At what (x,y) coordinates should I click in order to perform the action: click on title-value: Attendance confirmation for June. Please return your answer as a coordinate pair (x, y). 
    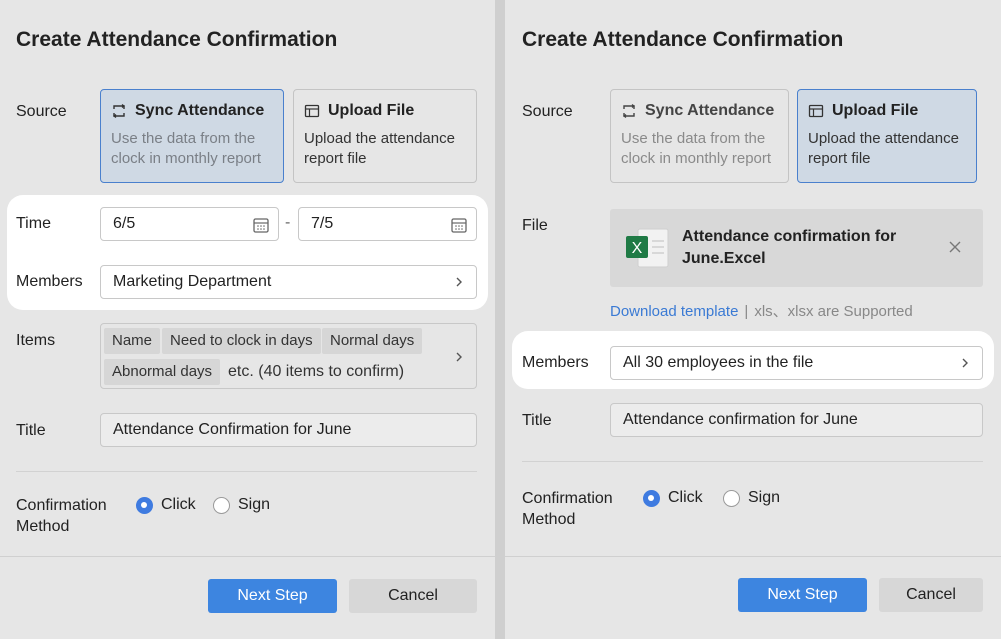
    Looking at the image, I should click on (740, 419).